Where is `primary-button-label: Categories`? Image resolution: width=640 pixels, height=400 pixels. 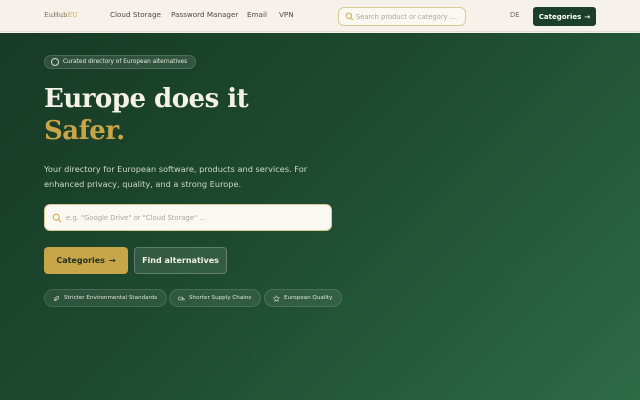
primary-button-label: Categories is located at coordinates (80, 260).